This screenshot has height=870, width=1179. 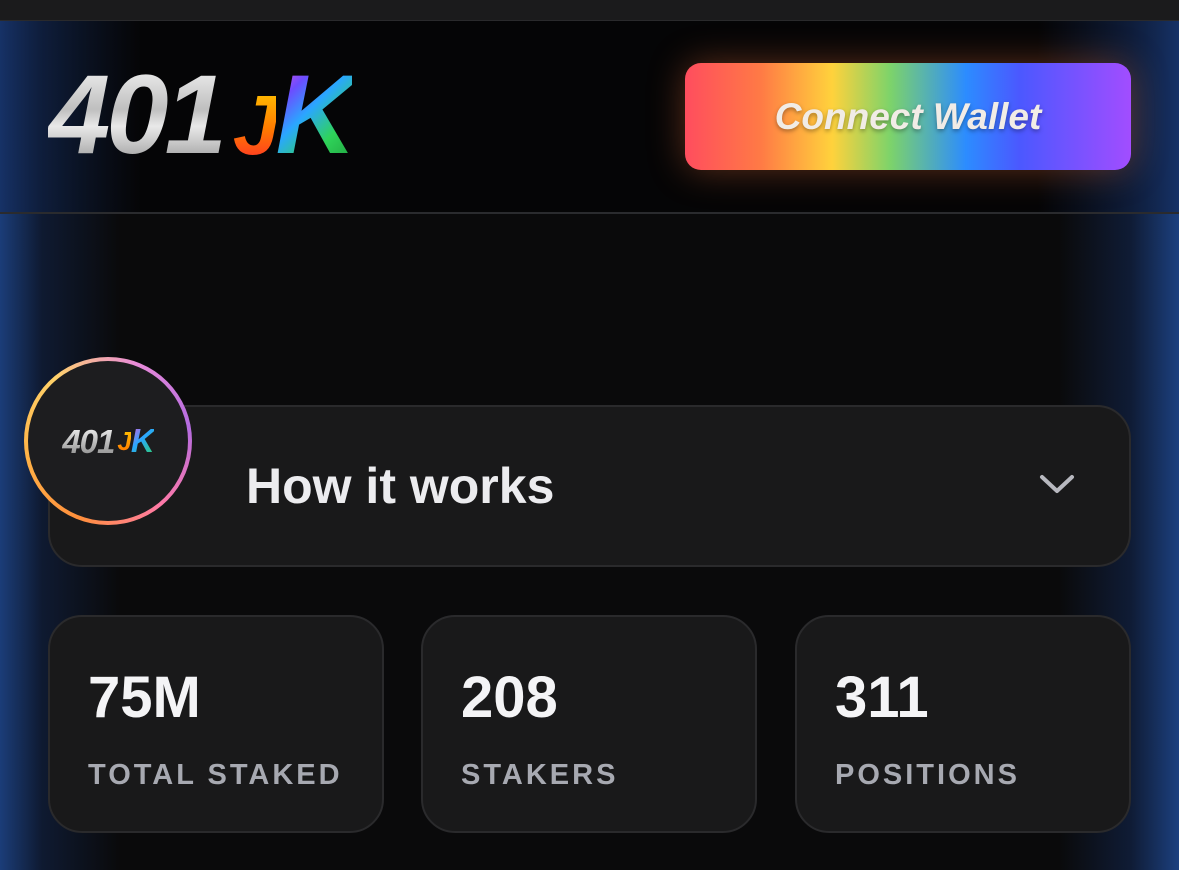 What do you see at coordinates (540, 775) in the screenshot?
I see `stat-label: STAKERS` at bounding box center [540, 775].